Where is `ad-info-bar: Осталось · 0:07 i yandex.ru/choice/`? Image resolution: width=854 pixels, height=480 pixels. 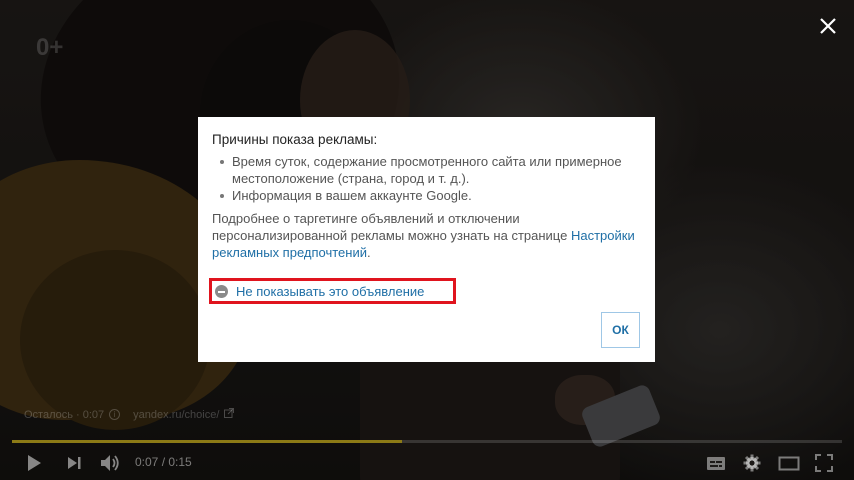 ad-info-bar: Осталось · 0:07 i yandex.ru/choice/ is located at coordinates (129, 414).